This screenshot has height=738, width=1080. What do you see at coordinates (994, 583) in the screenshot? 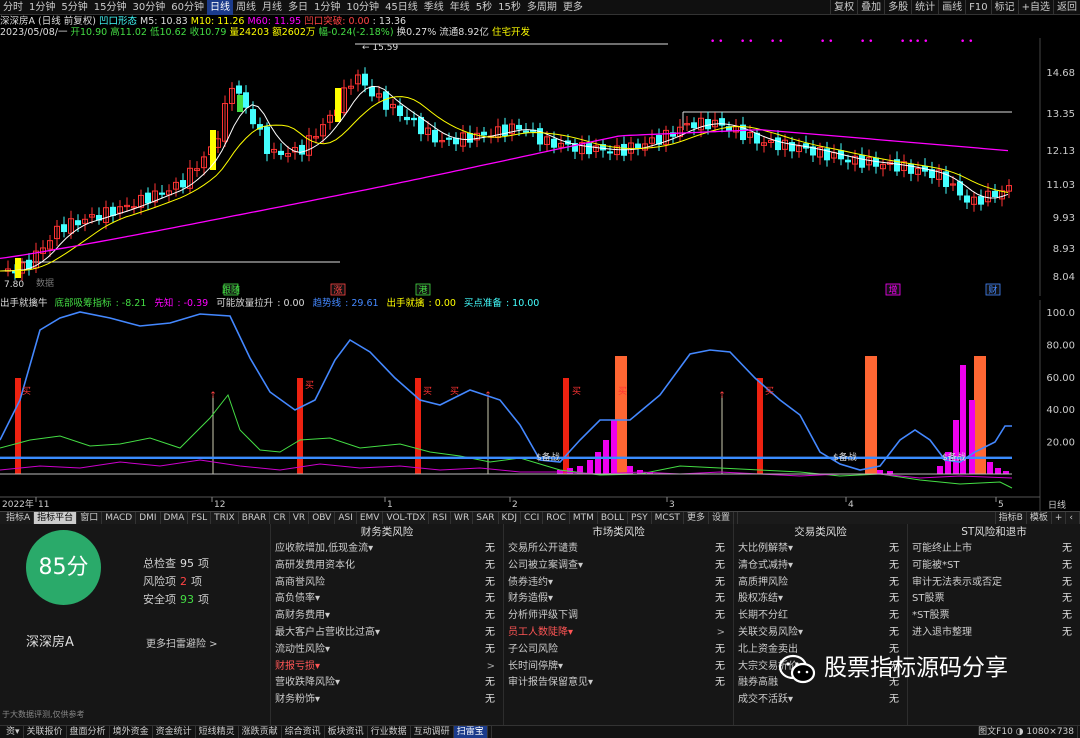
I see `risk-row: 审计无法表示或否定 无` at bounding box center [994, 583].